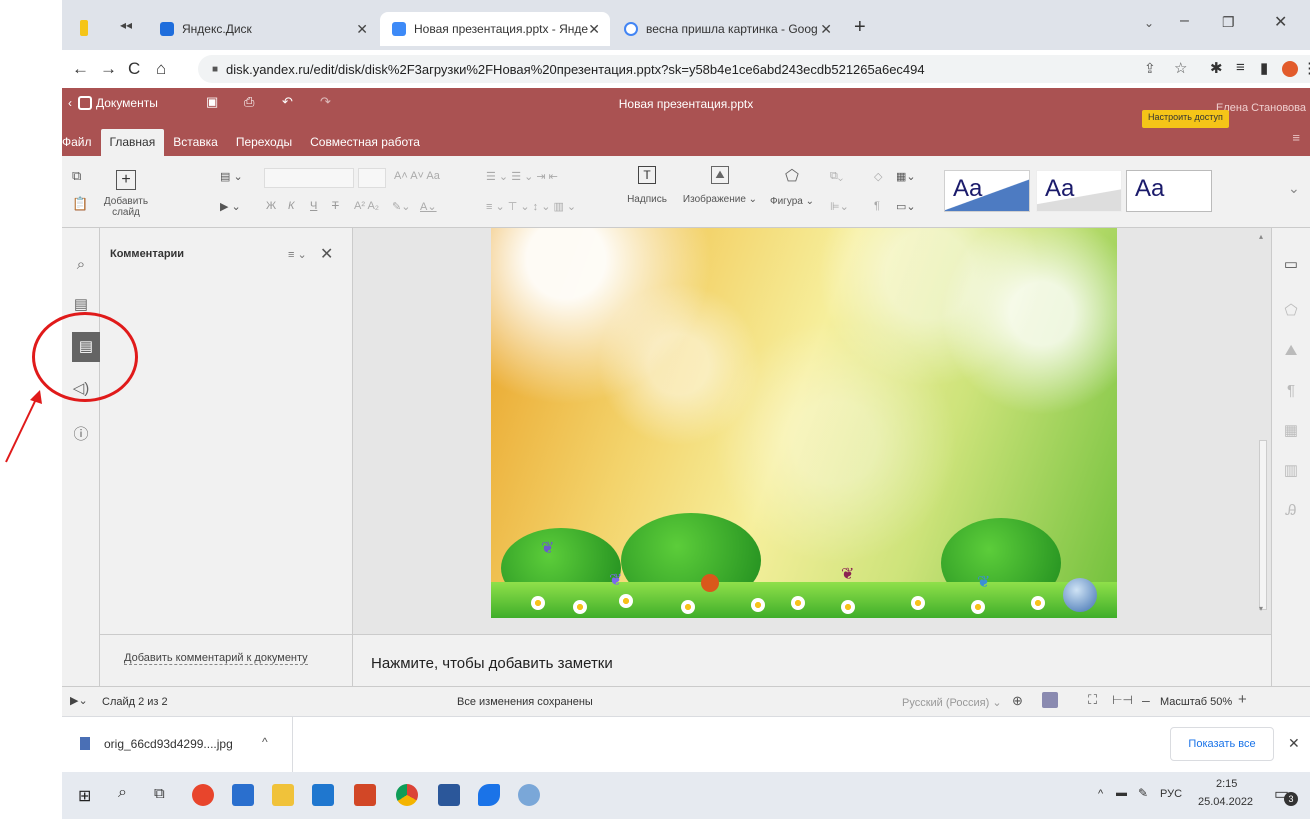 This screenshot has width=1310, height=819. I want to click on app-title: Документы, so click(127, 103).